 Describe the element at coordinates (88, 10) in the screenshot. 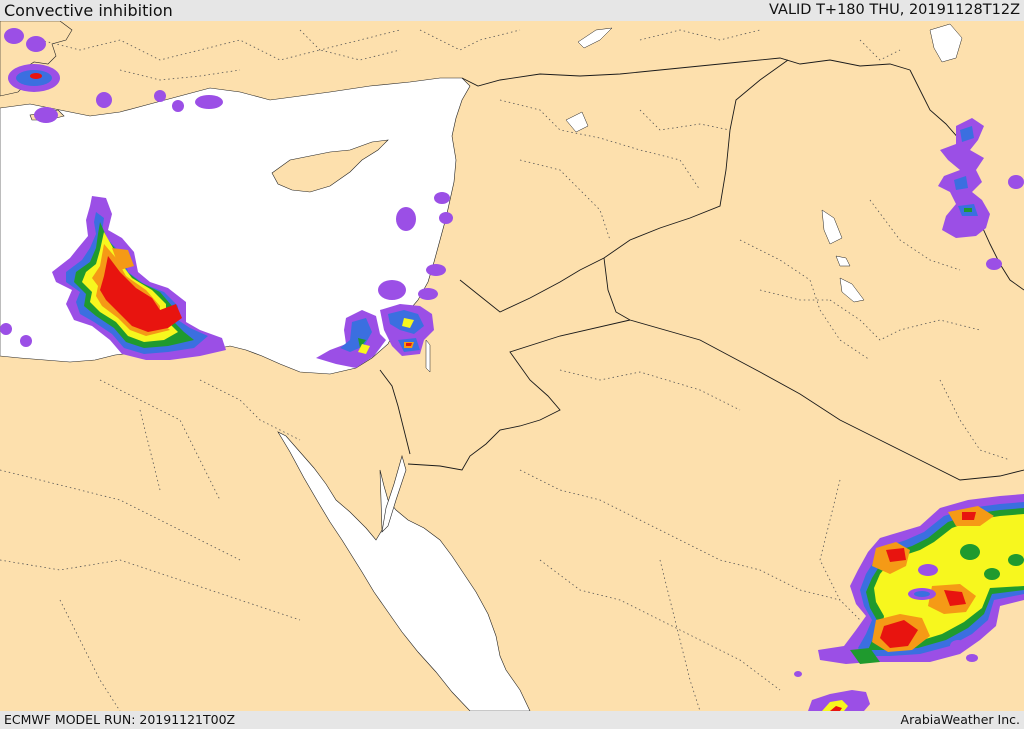

I see `map-title: Convective inhibition` at that location.